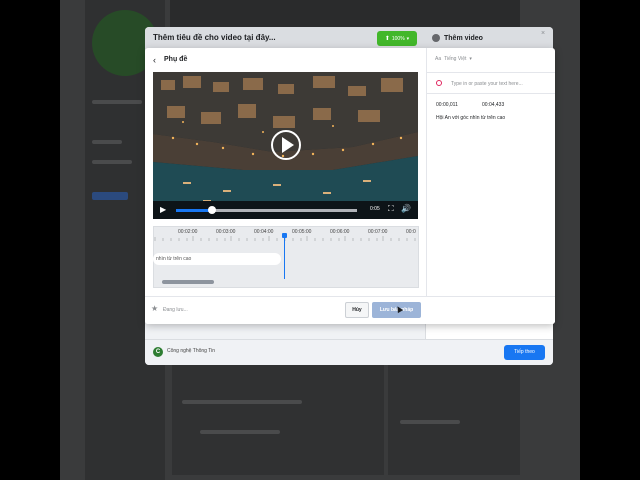 The height and width of the screenshot is (480, 640). What do you see at coordinates (345, 15) in the screenshot?
I see `background-header` at bounding box center [345, 15].